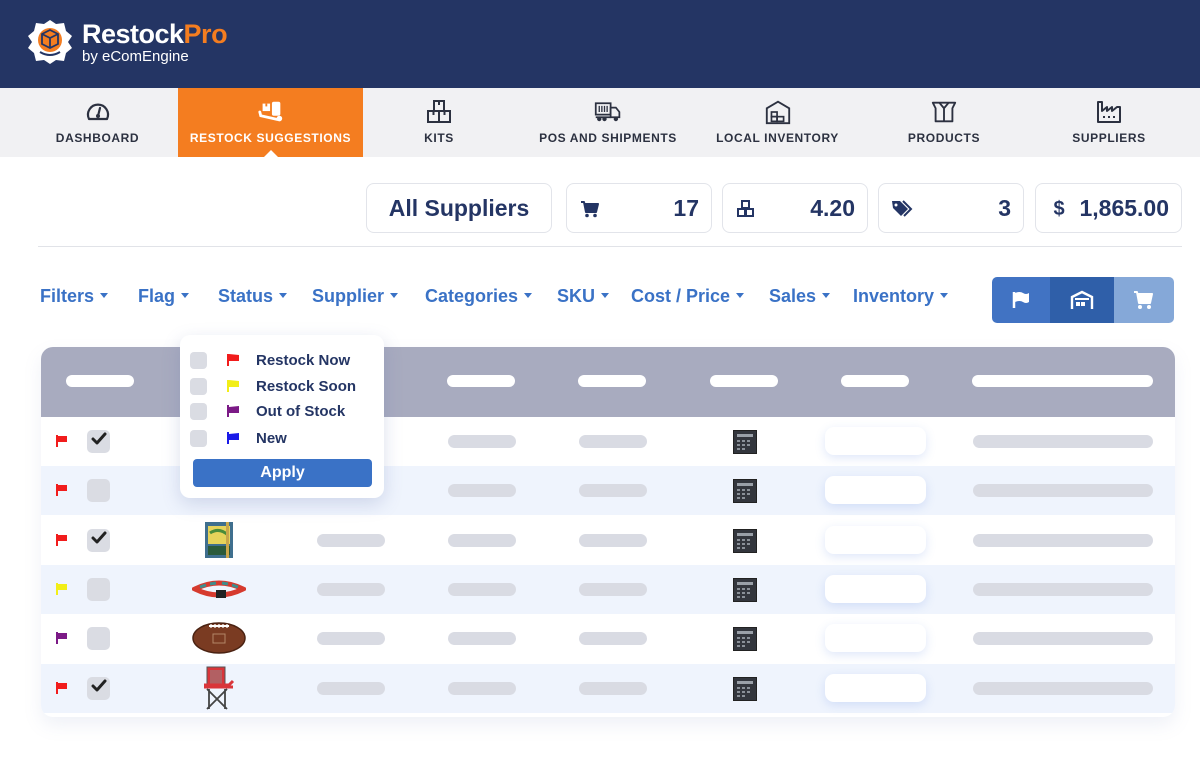  What do you see at coordinates (219, 688) in the screenshot?
I see `product-thumbnail-camping-chair` at bounding box center [219, 688].